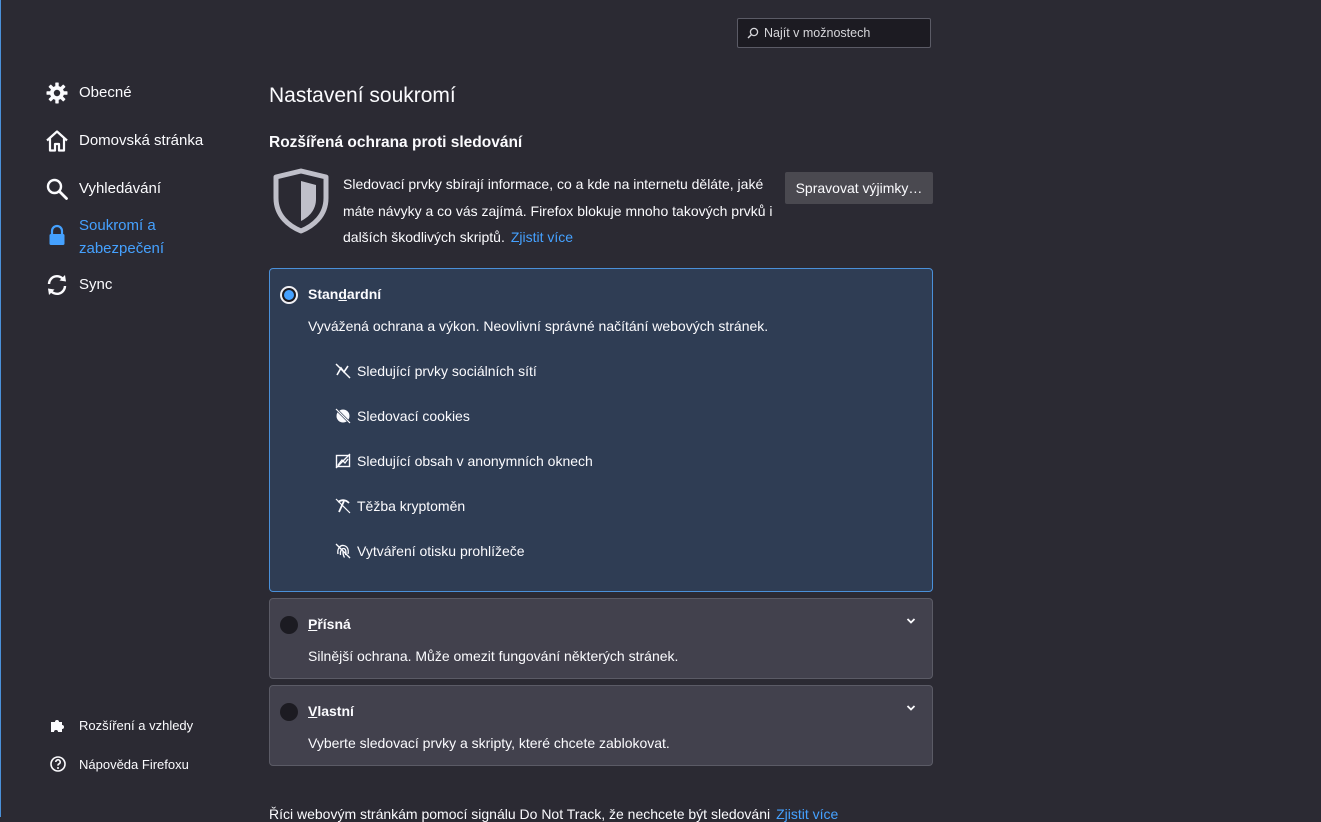 The width and height of the screenshot is (1321, 822). Describe the element at coordinates (105, 92) in the screenshot. I see `sidebar-item-label: Obecné` at that location.